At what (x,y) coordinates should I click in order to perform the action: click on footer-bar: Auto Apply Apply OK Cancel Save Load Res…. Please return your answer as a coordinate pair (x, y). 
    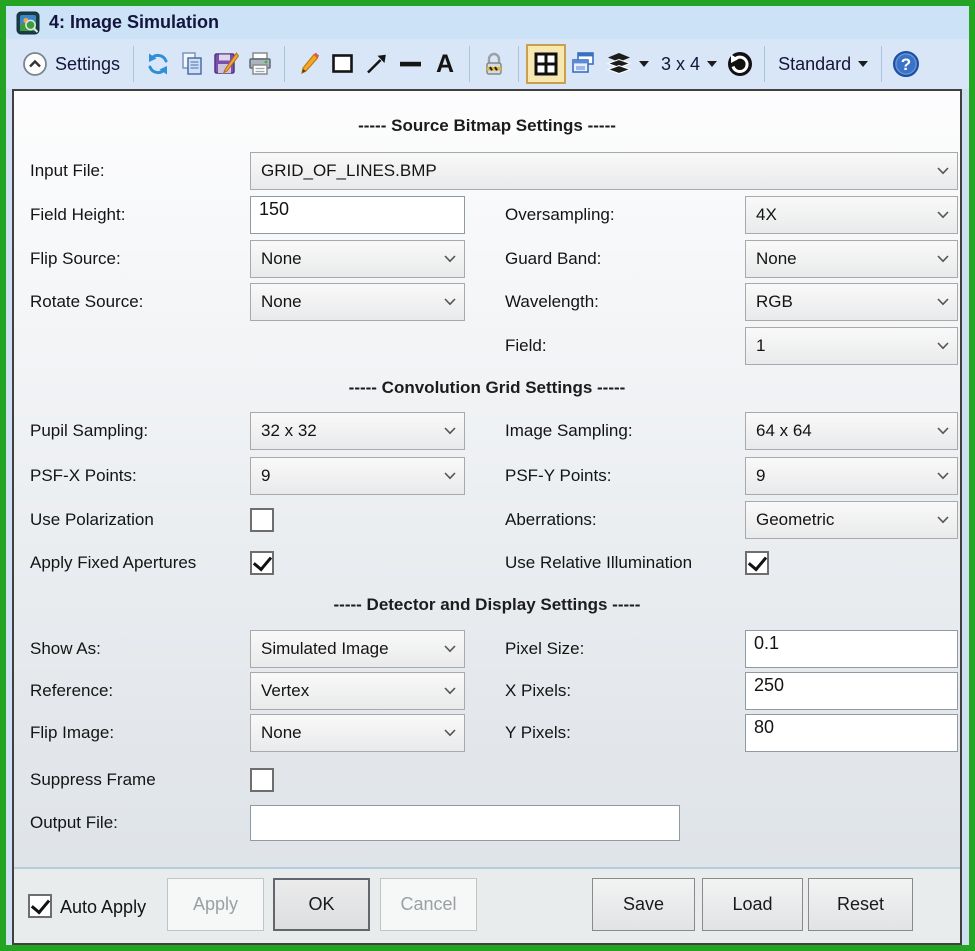
    Looking at the image, I should click on (487, 905).